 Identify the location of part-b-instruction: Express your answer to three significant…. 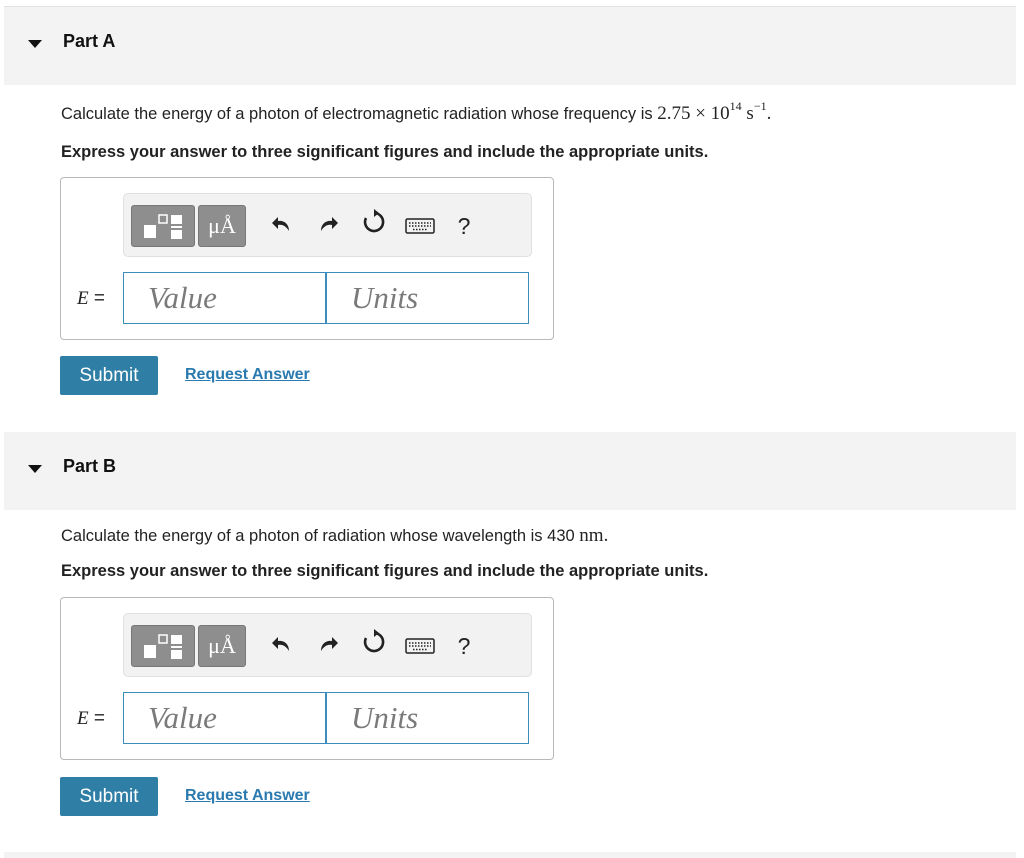
(385, 571).